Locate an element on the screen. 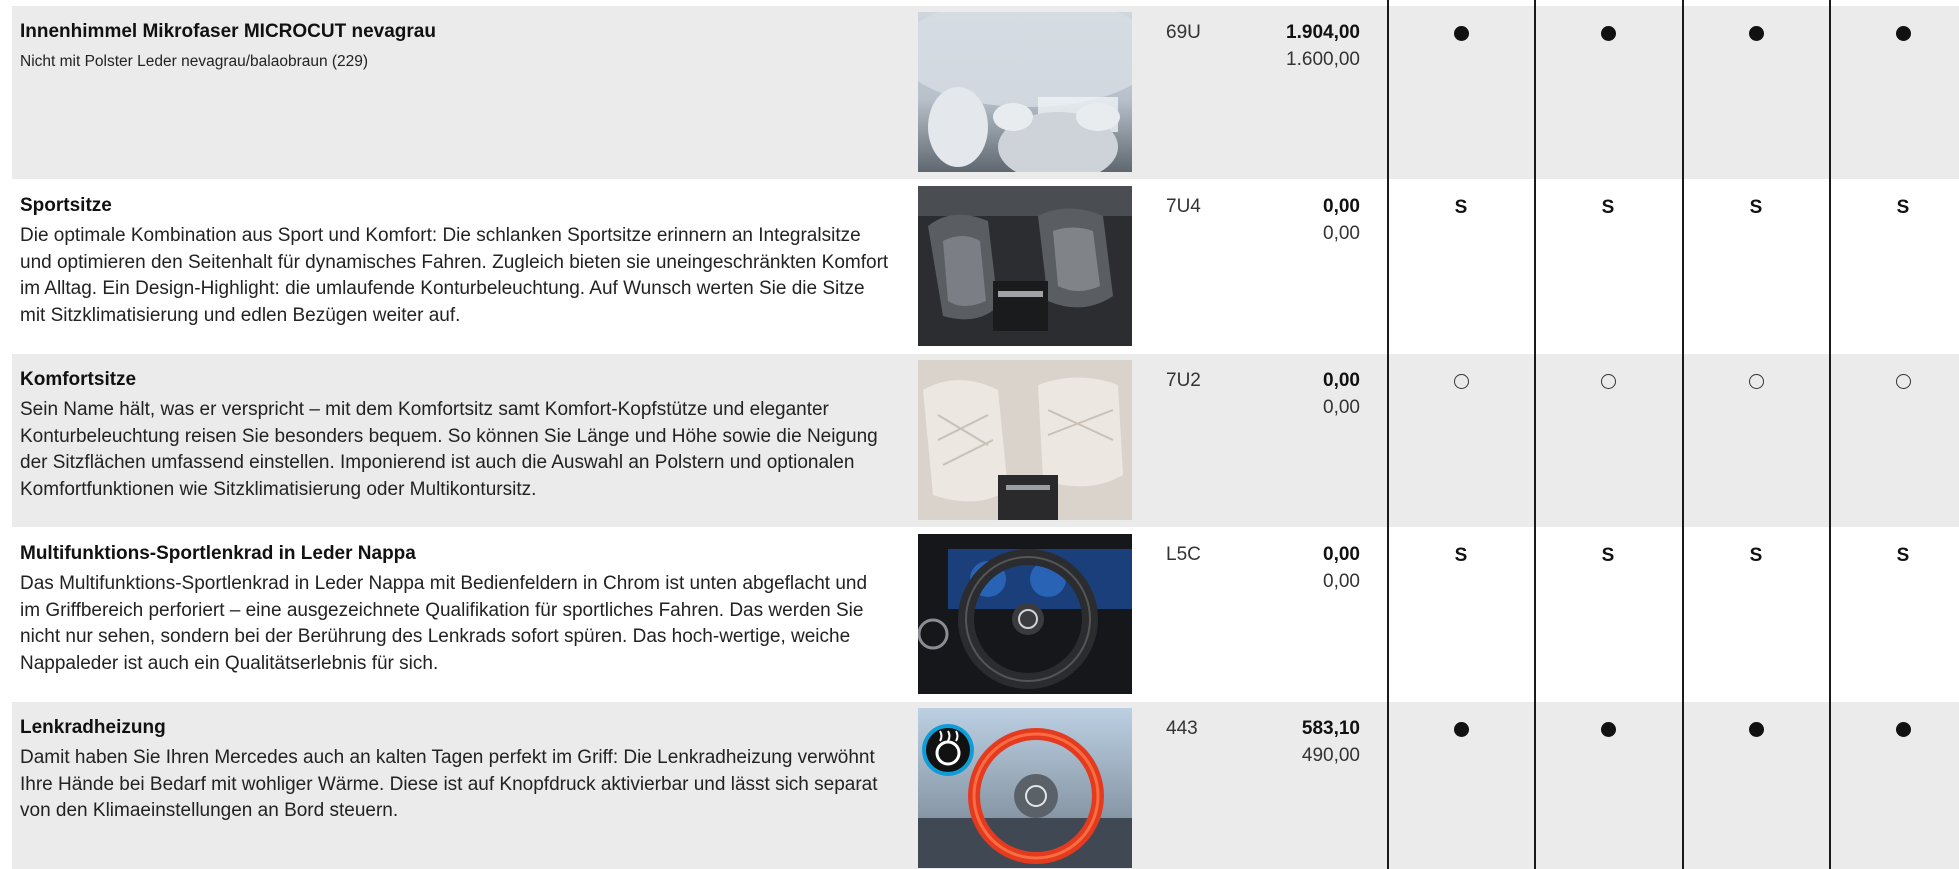 The image size is (1959, 869). sport-seats-photo is located at coordinates (1025, 266).